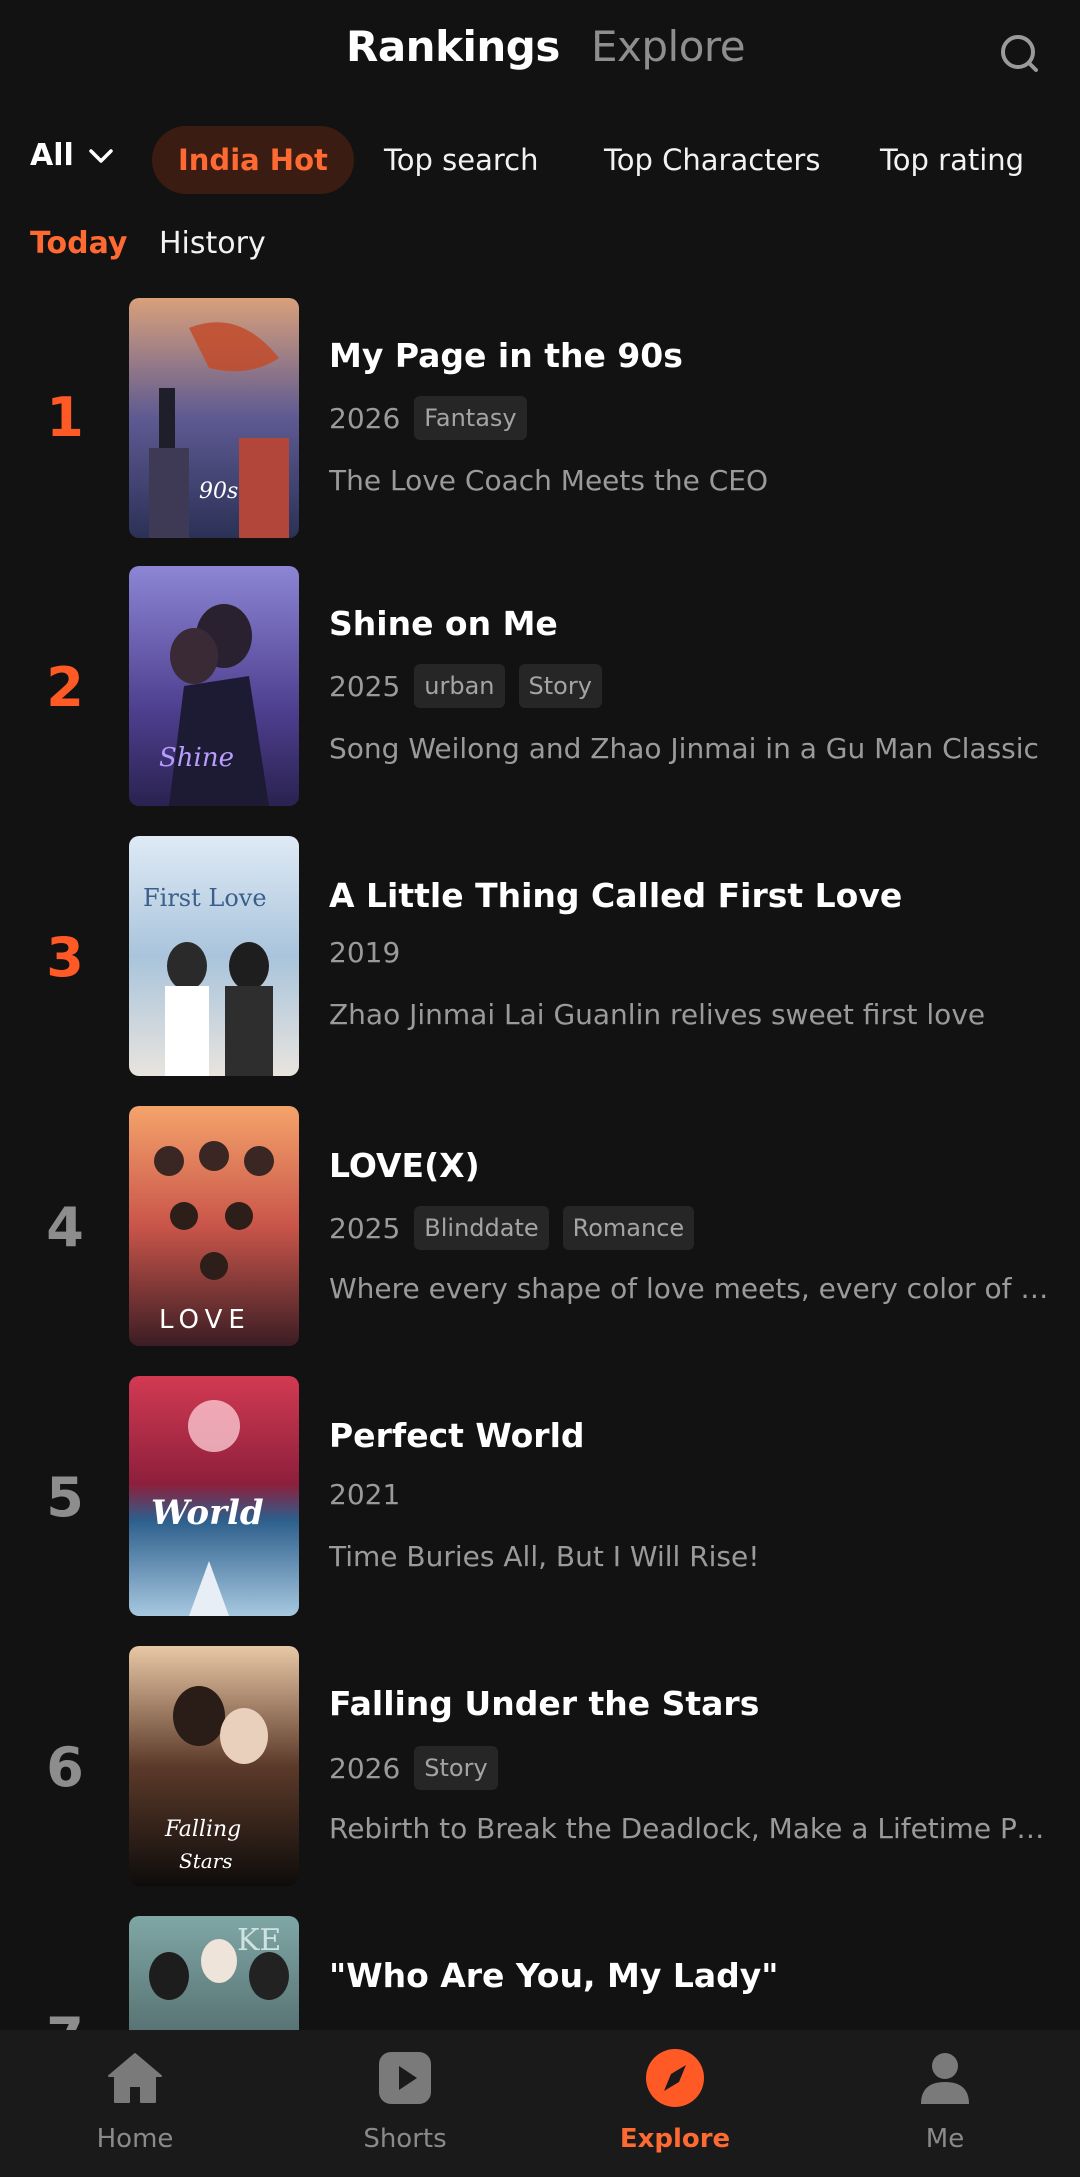 The height and width of the screenshot is (2177, 1080). What do you see at coordinates (712, 160) in the screenshot?
I see `chip-top-characters: Top Characters` at bounding box center [712, 160].